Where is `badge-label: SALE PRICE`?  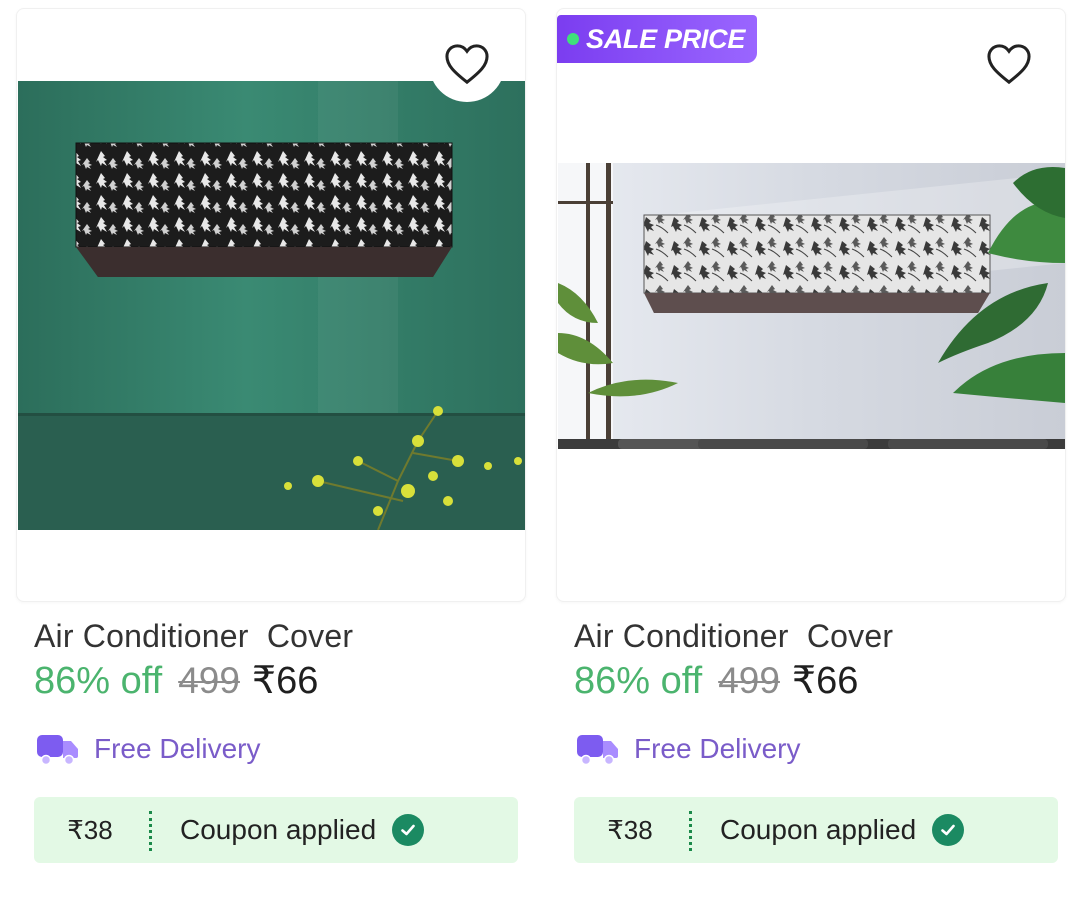 badge-label: SALE PRICE is located at coordinates (666, 38).